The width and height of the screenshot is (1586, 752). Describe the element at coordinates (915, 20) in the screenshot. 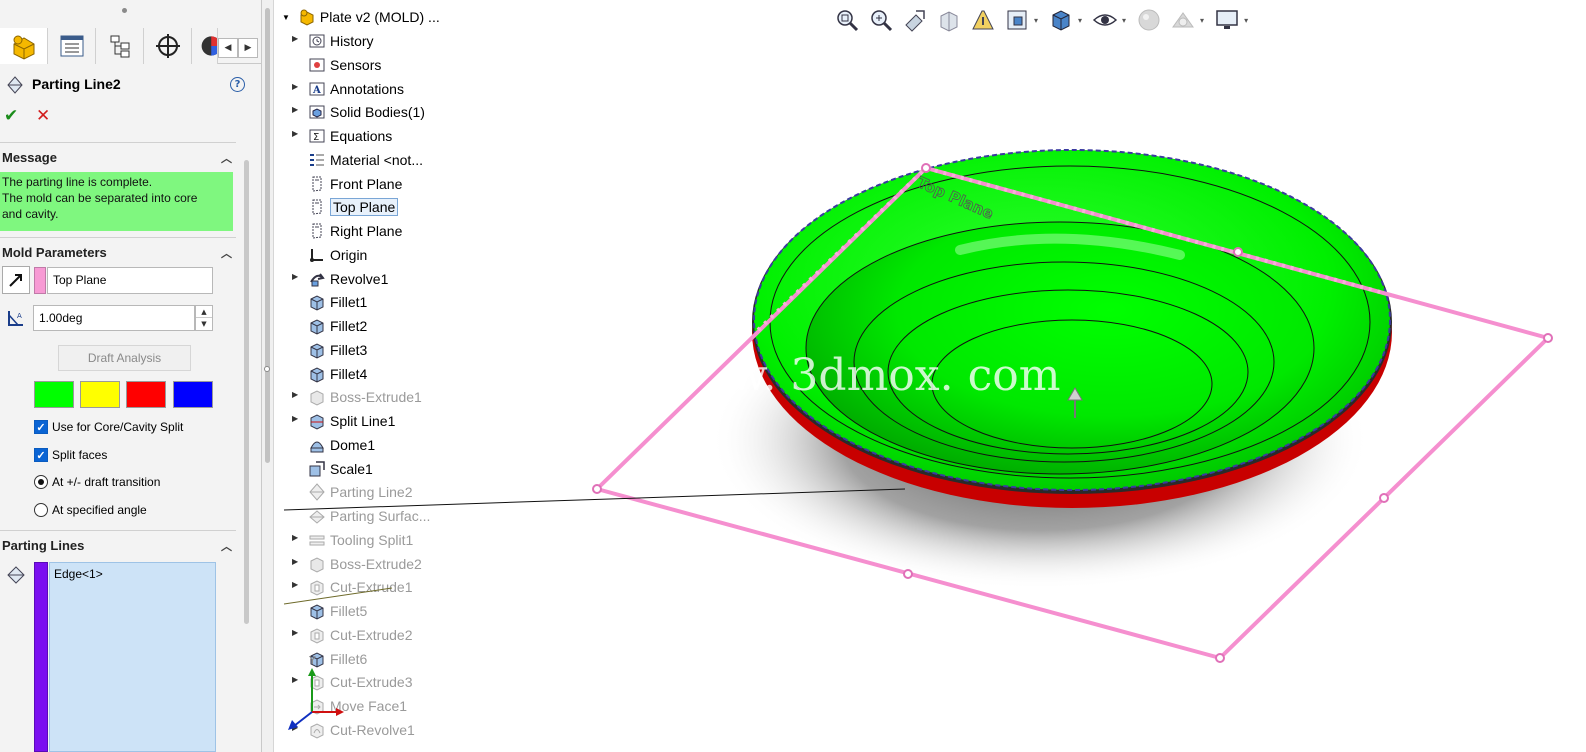

I see `previous-view-button` at that location.